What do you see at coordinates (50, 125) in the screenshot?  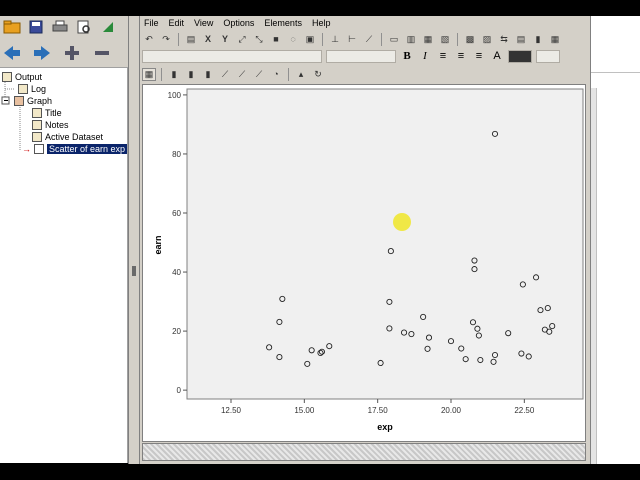 I see `tree-item-notes: Notes` at bounding box center [50, 125].